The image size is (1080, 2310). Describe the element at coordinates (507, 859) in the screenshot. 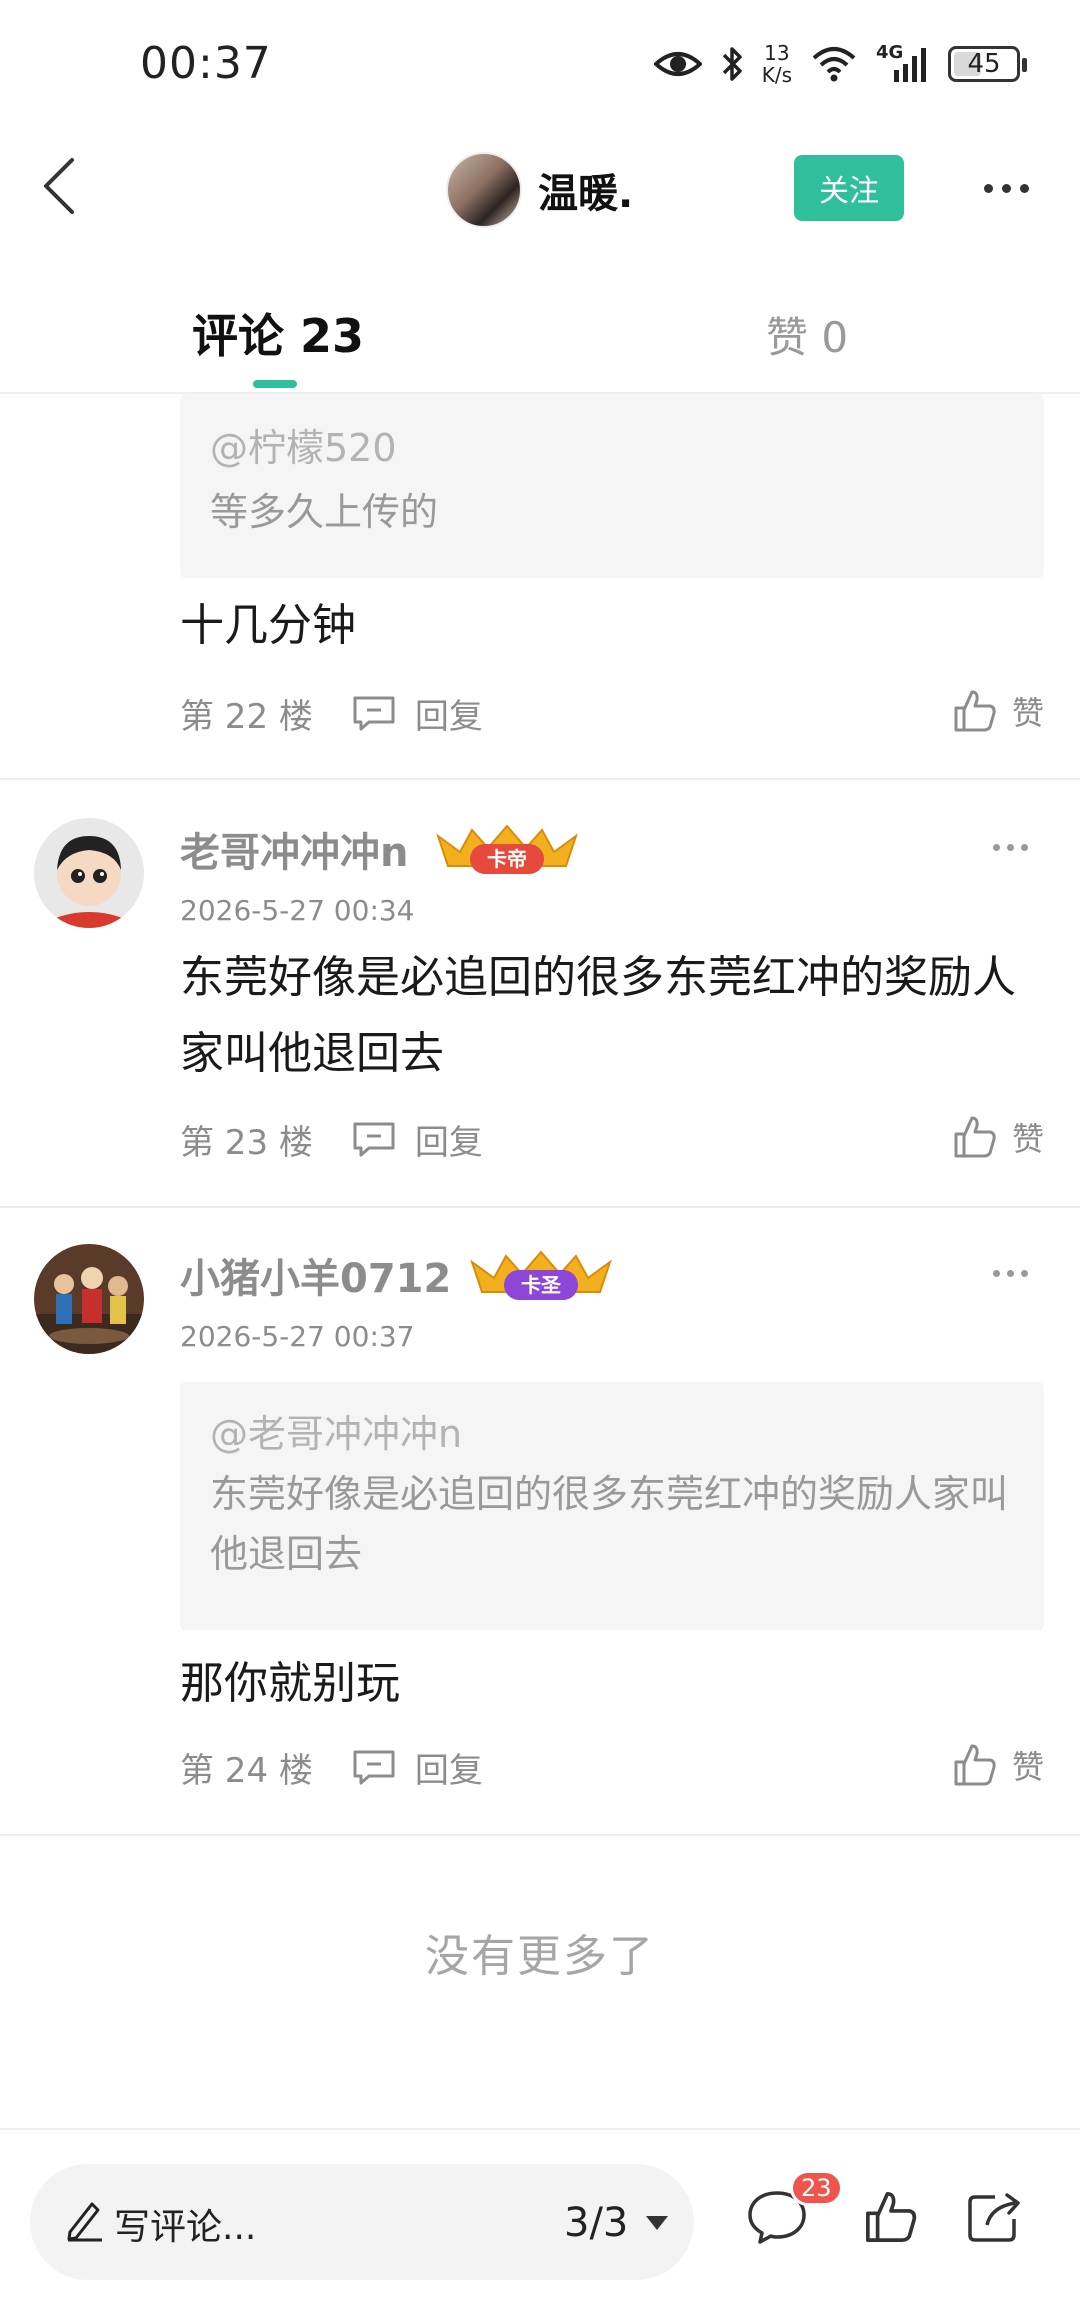

I see `badge-label: 卡帝` at that location.